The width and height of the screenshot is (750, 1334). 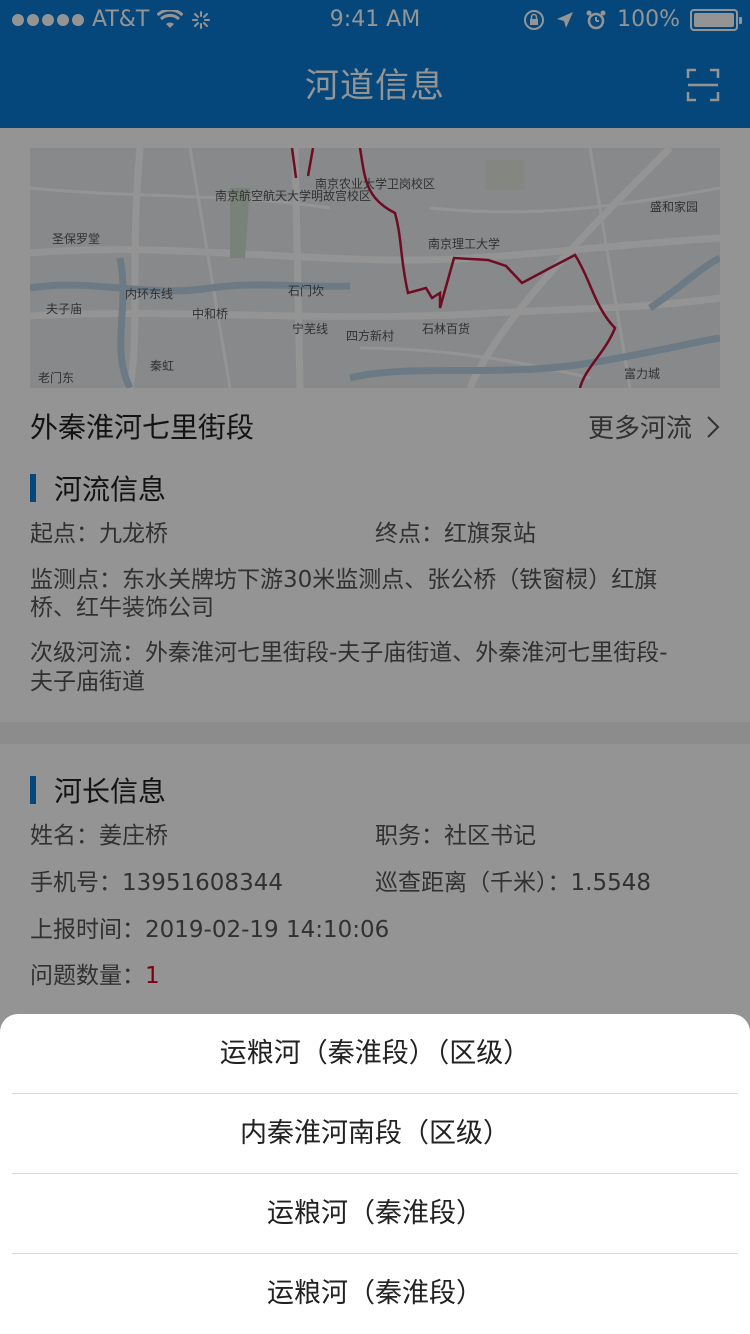 I want to click on sheet-option: 内秦淮河南段（区级）, so click(x=375, y=1134).